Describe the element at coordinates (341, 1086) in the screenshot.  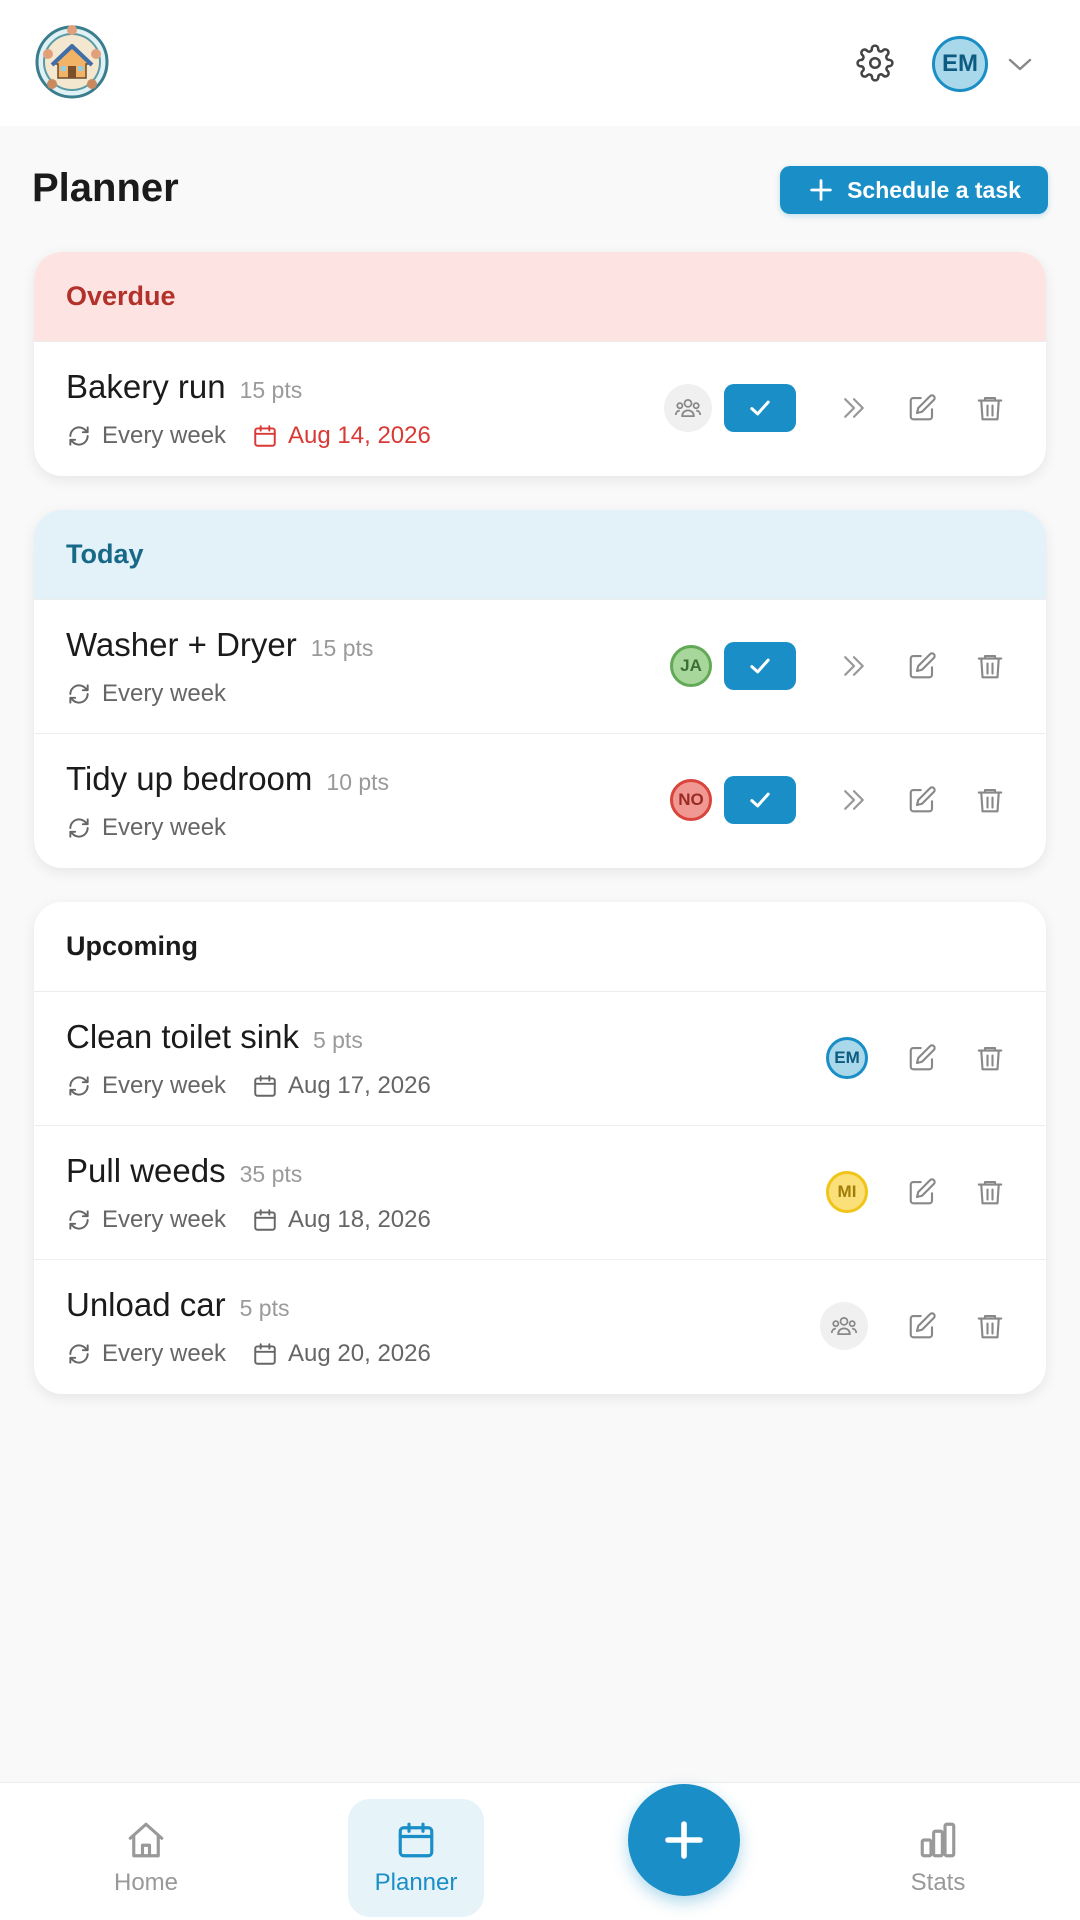
I see `task-due-date: Aug 17, 2026` at that location.